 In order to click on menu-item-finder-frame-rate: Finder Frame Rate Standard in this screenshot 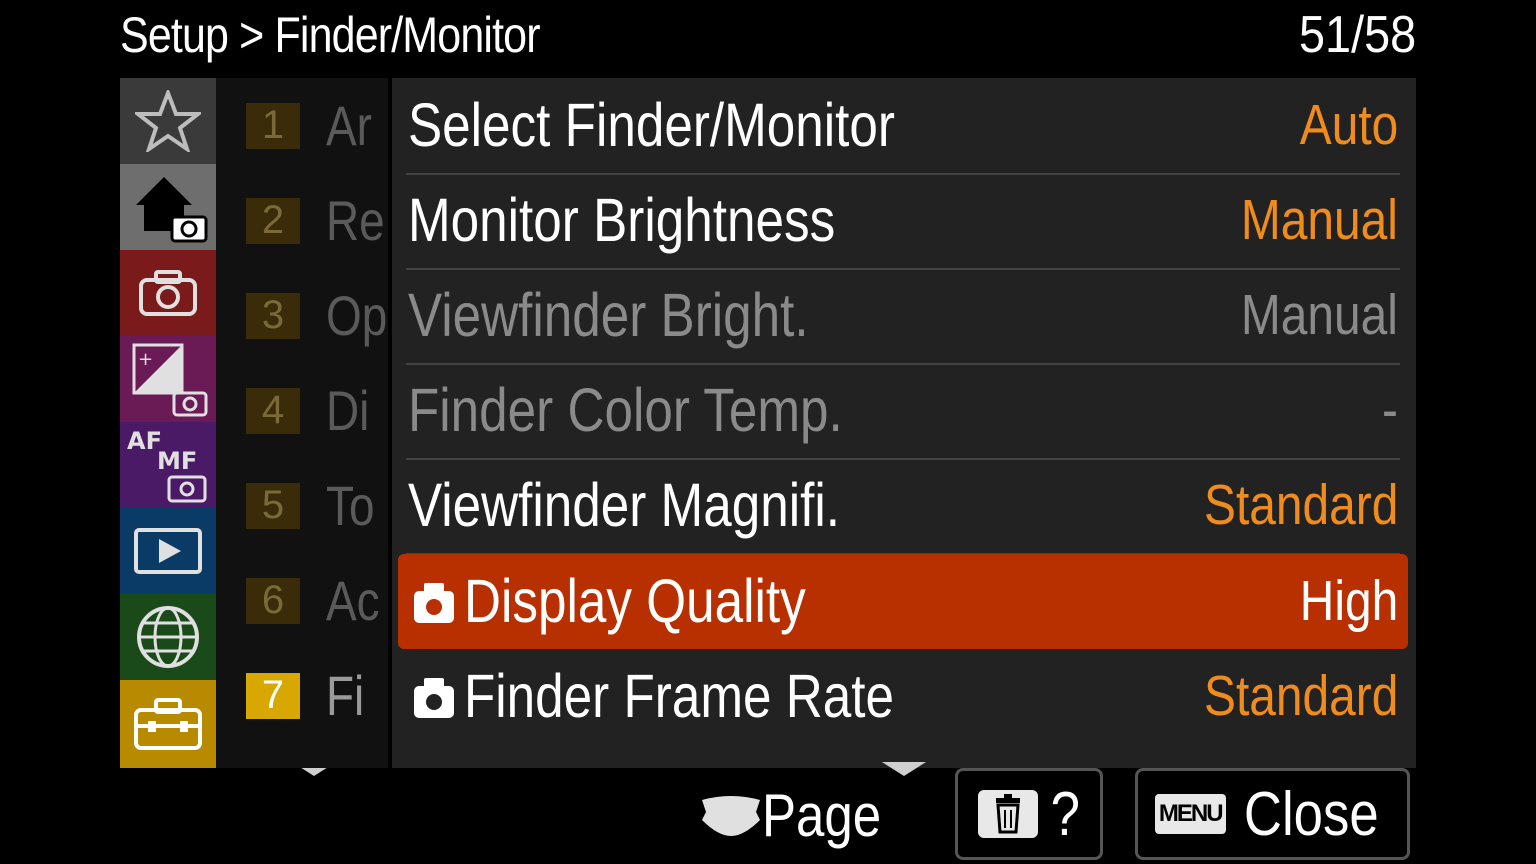, I will do `click(903, 696)`.